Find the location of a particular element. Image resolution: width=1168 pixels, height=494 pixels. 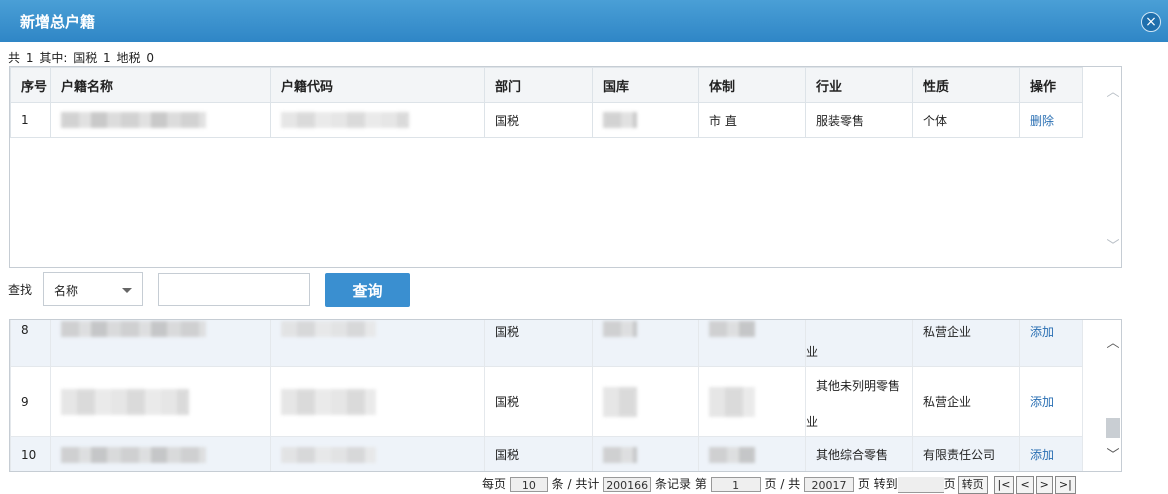

row-seq: 8 is located at coordinates (30, 343).